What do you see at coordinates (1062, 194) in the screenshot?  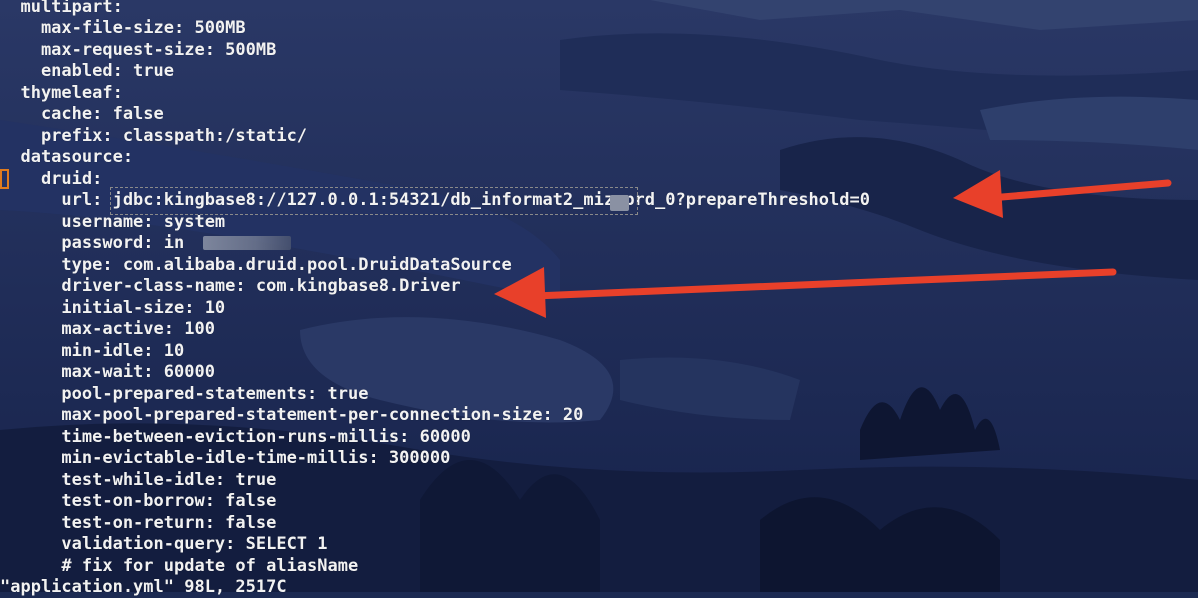 I see `arrow-url-icon` at bounding box center [1062, 194].